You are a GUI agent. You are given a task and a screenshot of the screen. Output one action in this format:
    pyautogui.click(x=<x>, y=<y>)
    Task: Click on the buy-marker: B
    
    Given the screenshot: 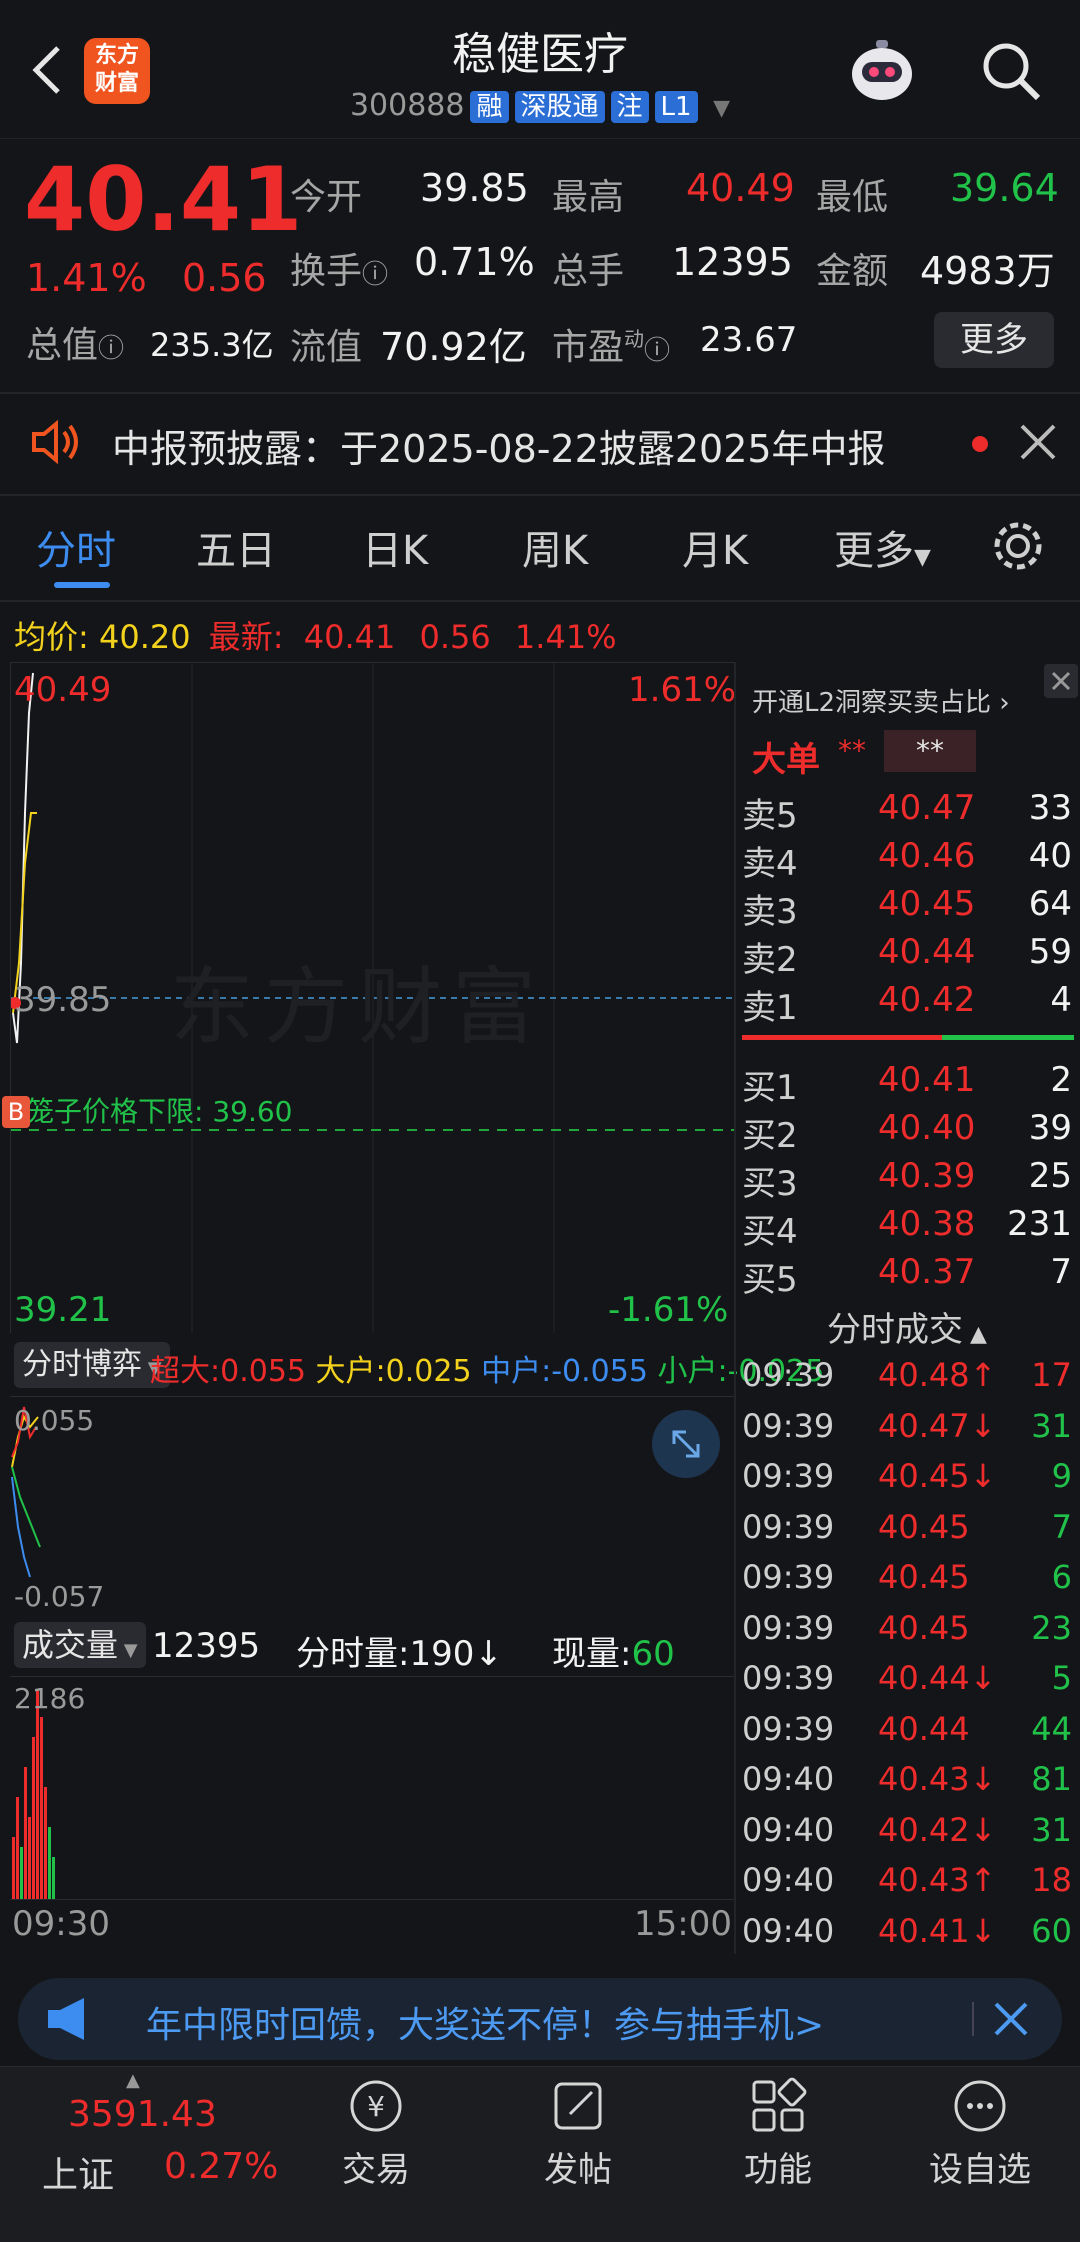 What is the action you would take?
    pyautogui.click(x=16, y=1112)
    